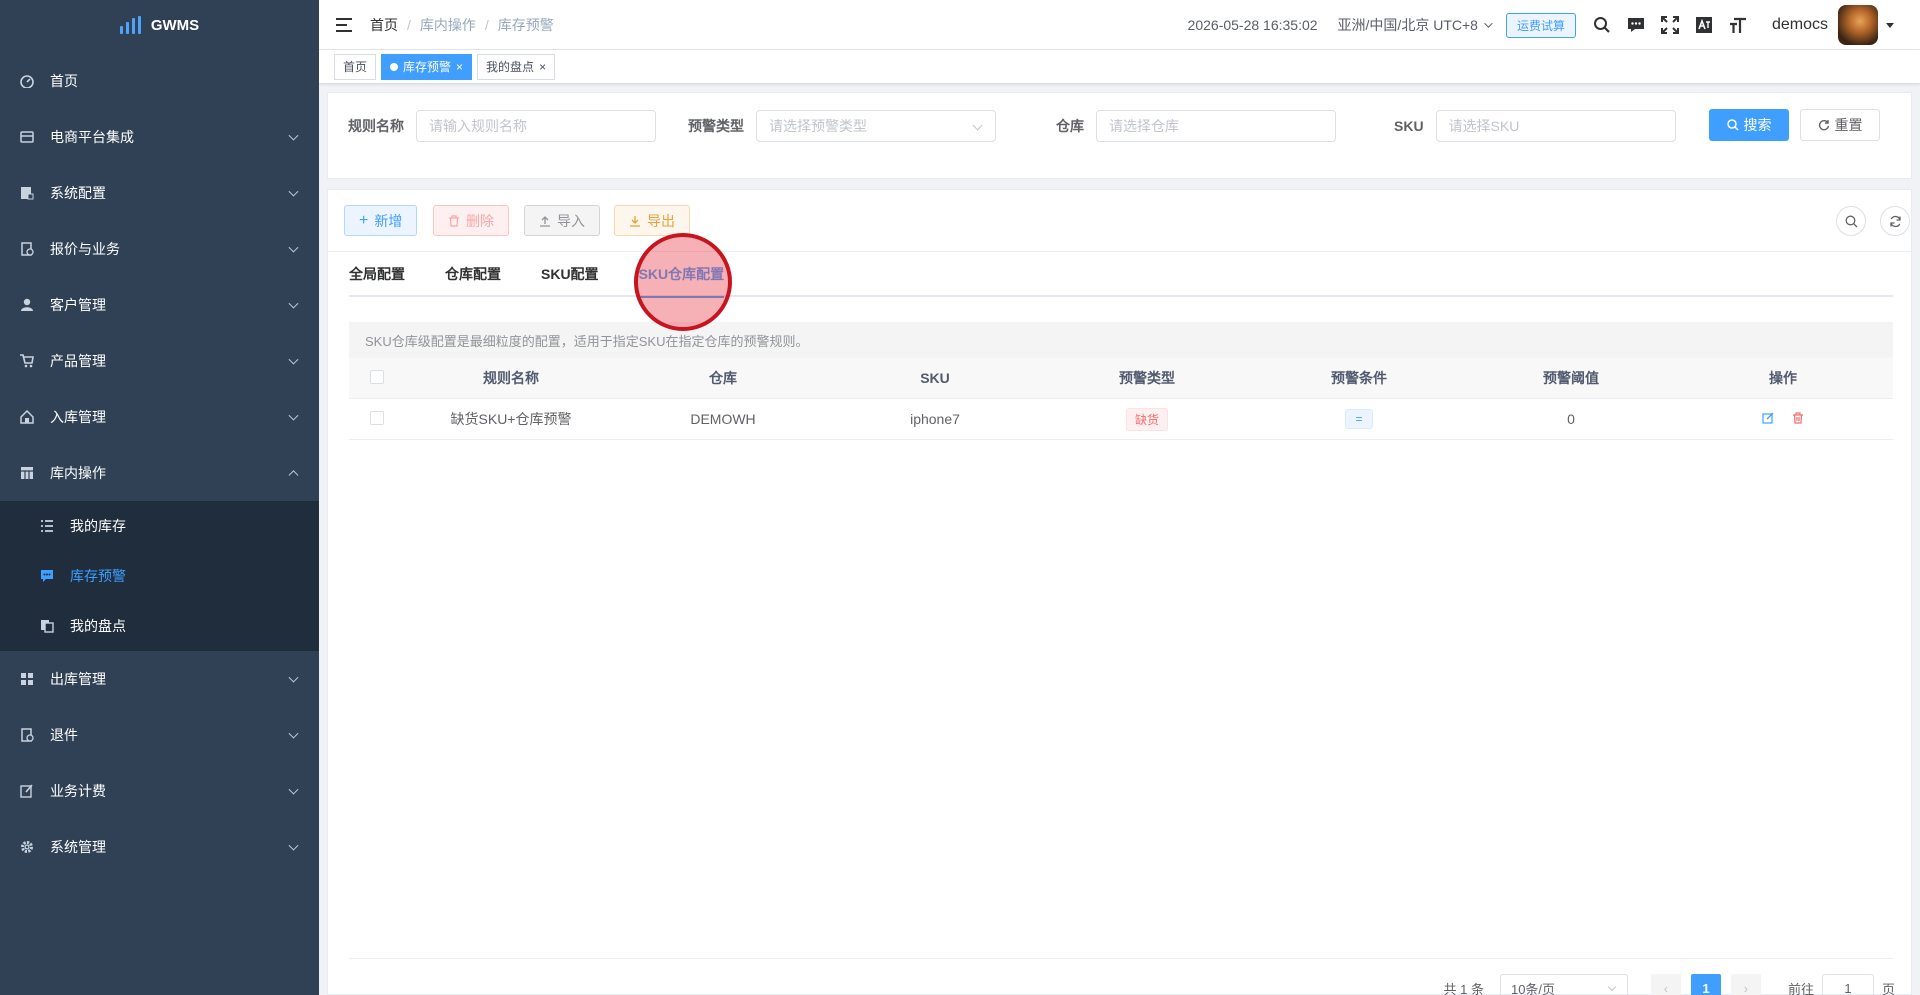 The width and height of the screenshot is (1920, 995). I want to click on condition-badge: =, so click(1359, 419).